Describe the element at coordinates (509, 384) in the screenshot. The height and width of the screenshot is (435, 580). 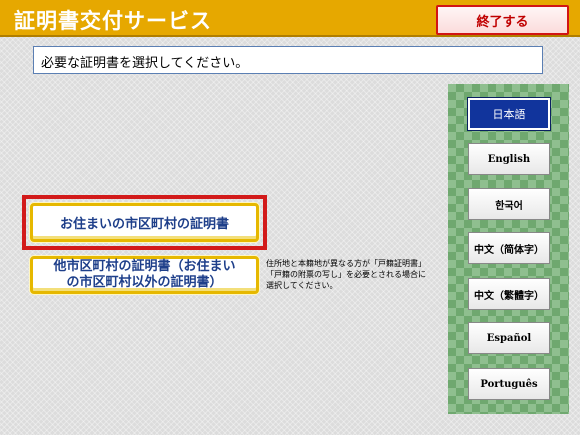
I see `language-portuguese-button: Português` at that location.